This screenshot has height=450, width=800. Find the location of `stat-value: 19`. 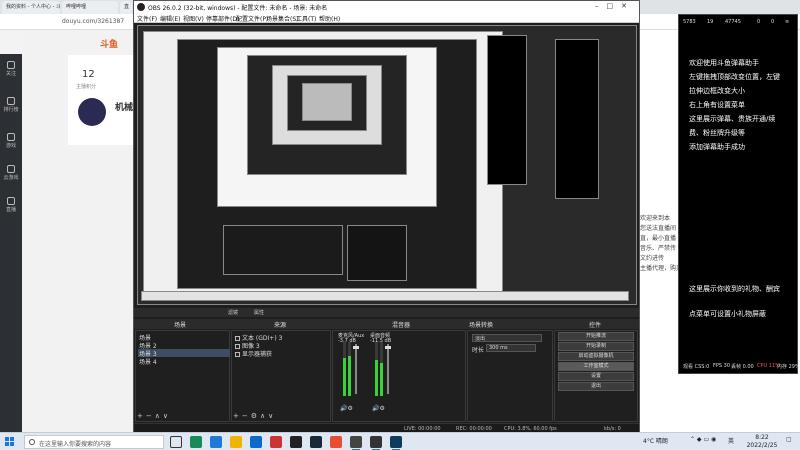

stat-value: 19 is located at coordinates (710, 22).